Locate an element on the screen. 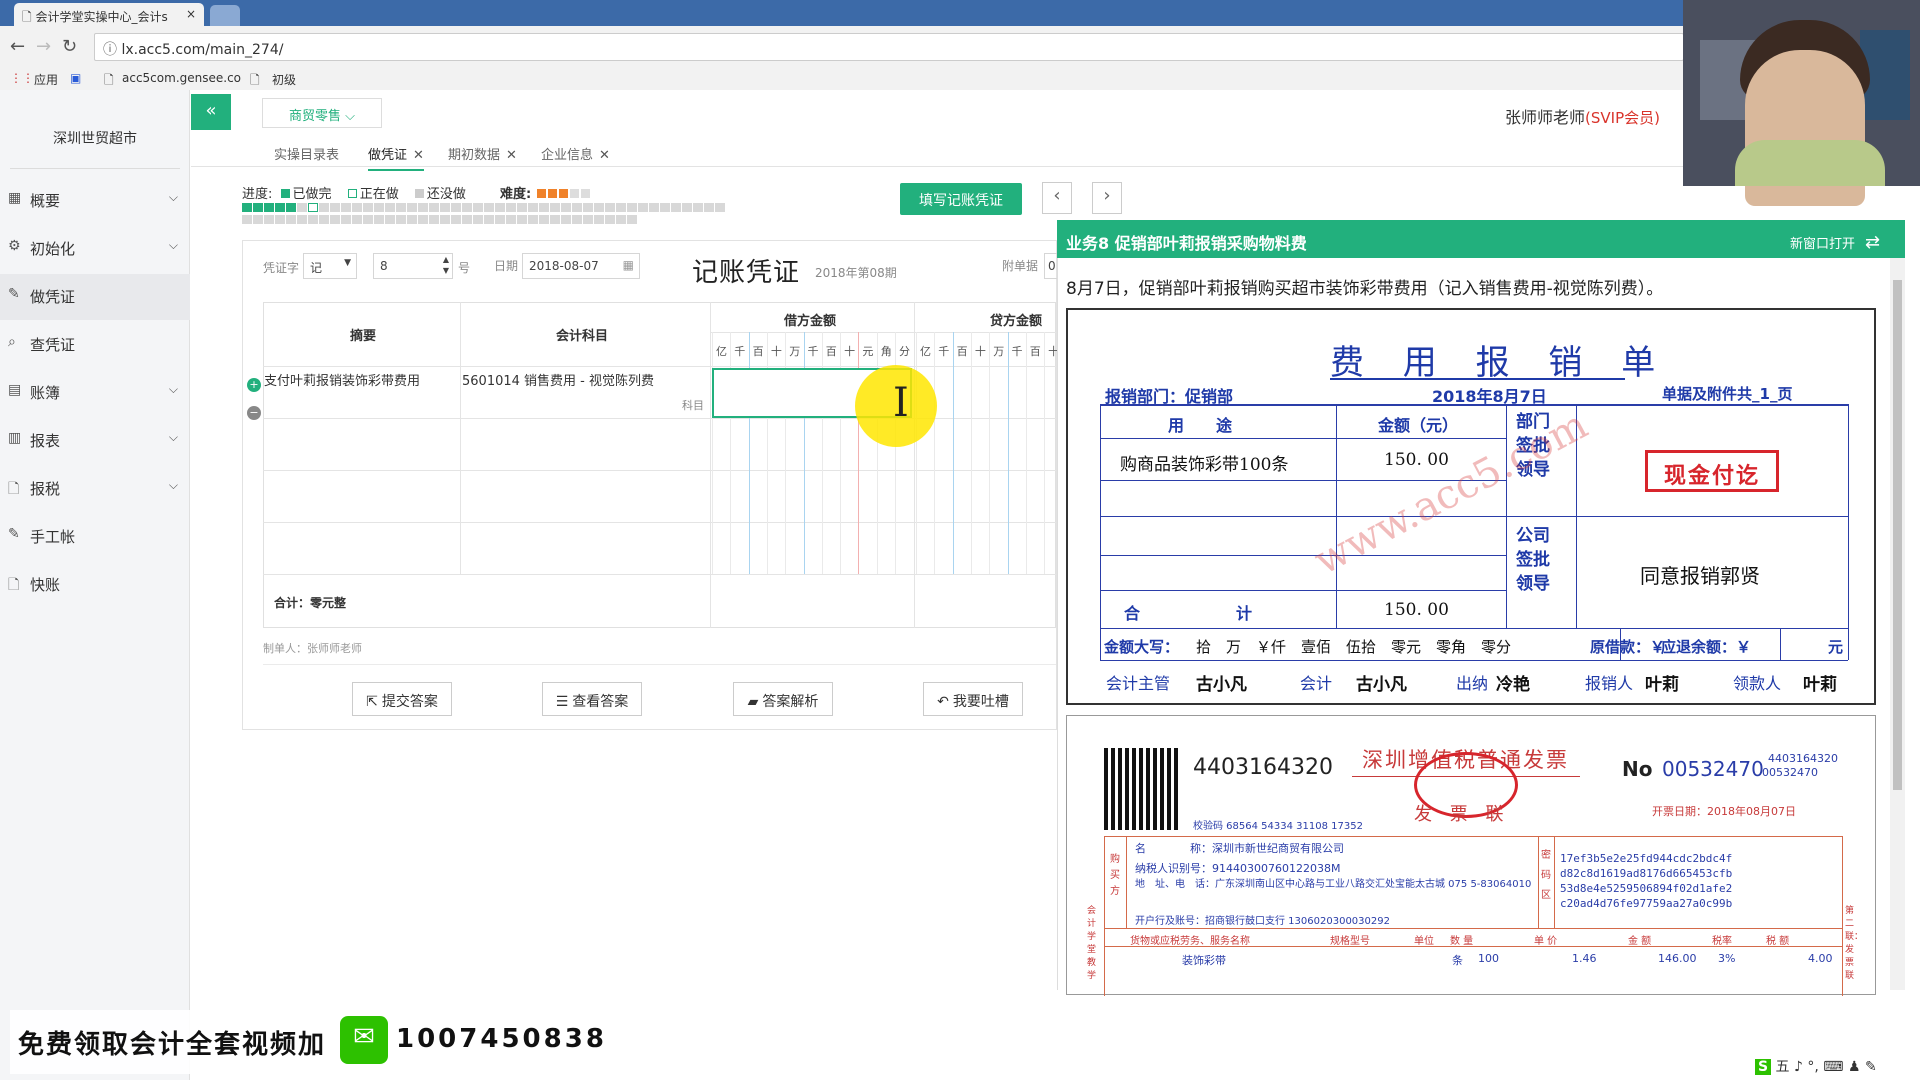  action-button-1: ☰ 查看答案 is located at coordinates (592, 699).